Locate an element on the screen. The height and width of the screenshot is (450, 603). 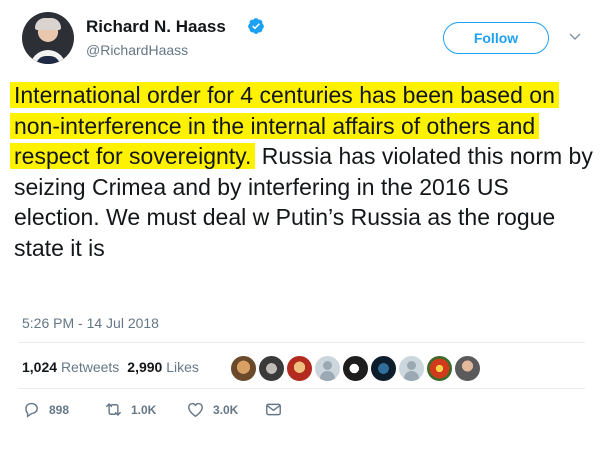
retweet-icon is located at coordinates (113, 409).